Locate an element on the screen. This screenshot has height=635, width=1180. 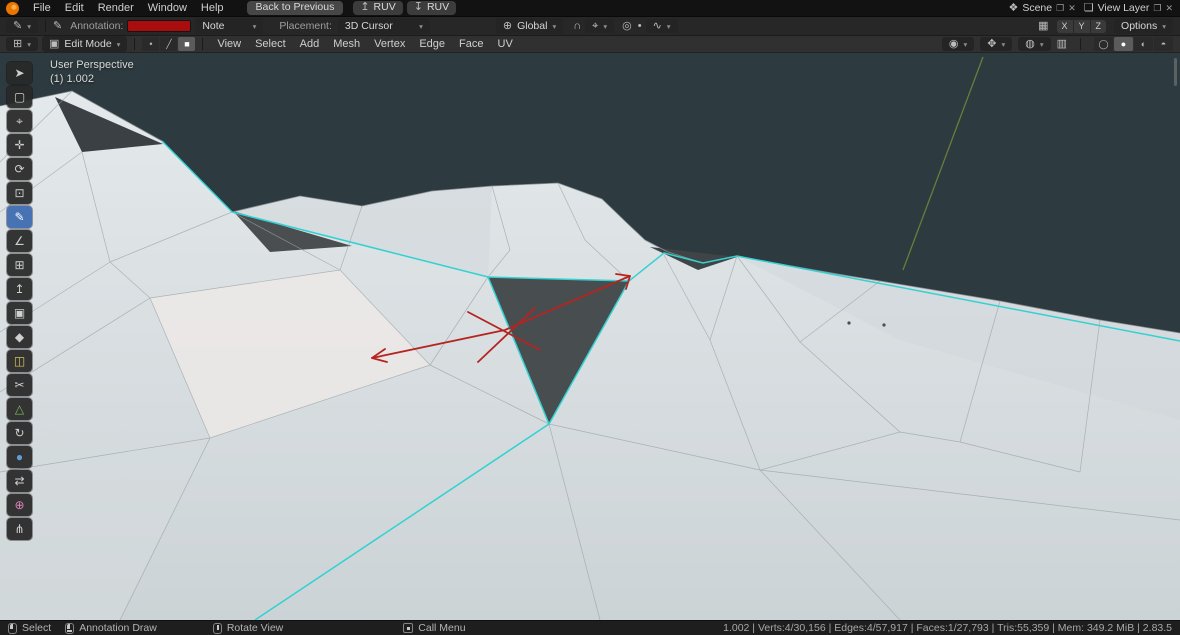
proportional-editing-icon: ◎ is located at coordinates (627, 26).